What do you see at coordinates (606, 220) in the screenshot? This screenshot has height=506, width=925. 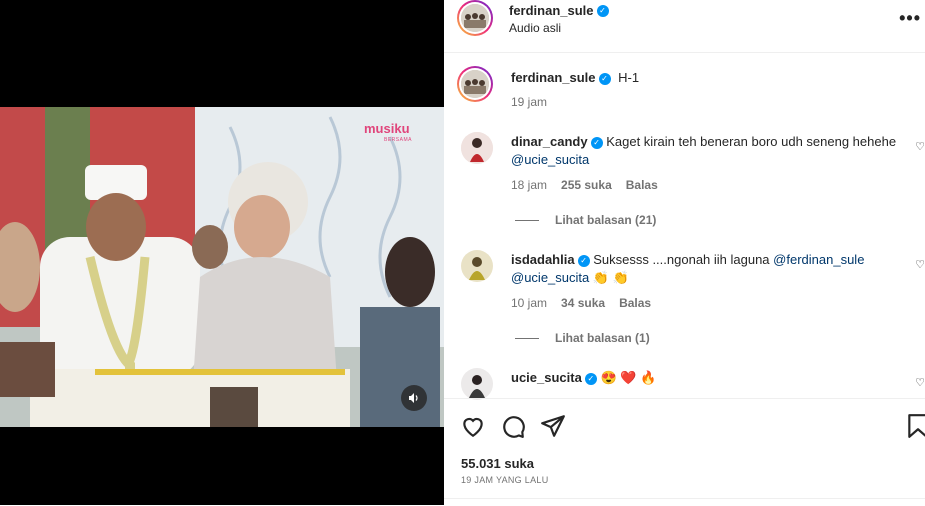 I see `view-replies-label: Lihat balasan (21)` at bounding box center [606, 220].